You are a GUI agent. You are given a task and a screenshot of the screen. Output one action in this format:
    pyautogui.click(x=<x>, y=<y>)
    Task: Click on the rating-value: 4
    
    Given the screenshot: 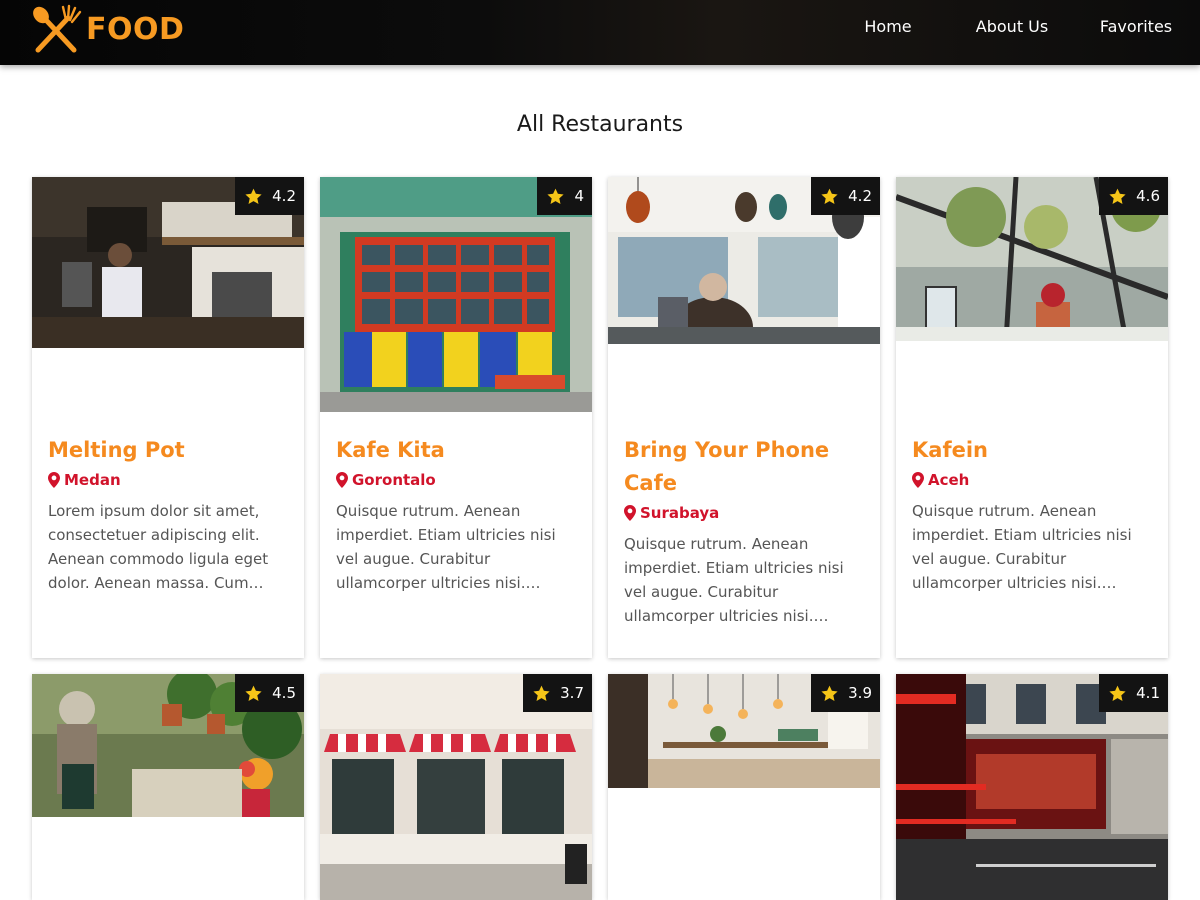 What is the action you would take?
    pyautogui.click(x=579, y=196)
    